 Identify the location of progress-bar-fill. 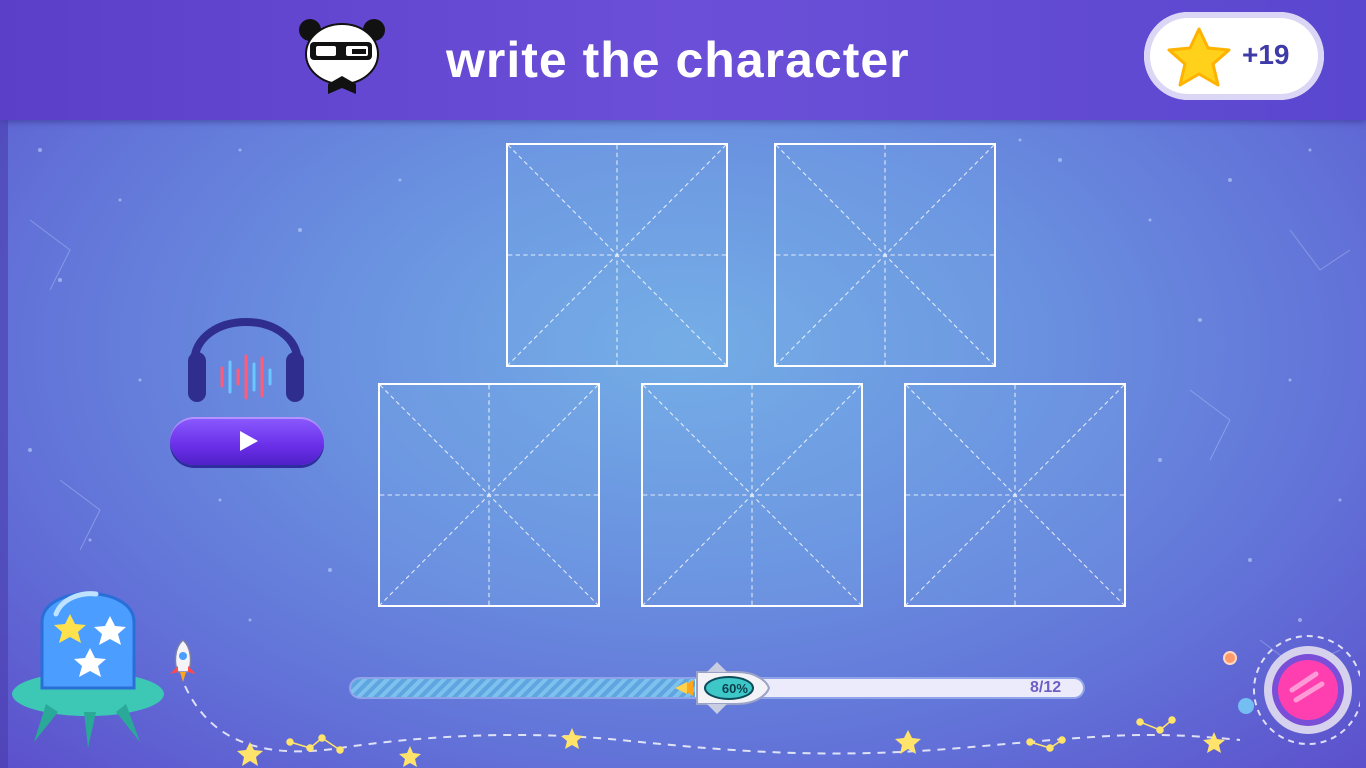
(523, 688).